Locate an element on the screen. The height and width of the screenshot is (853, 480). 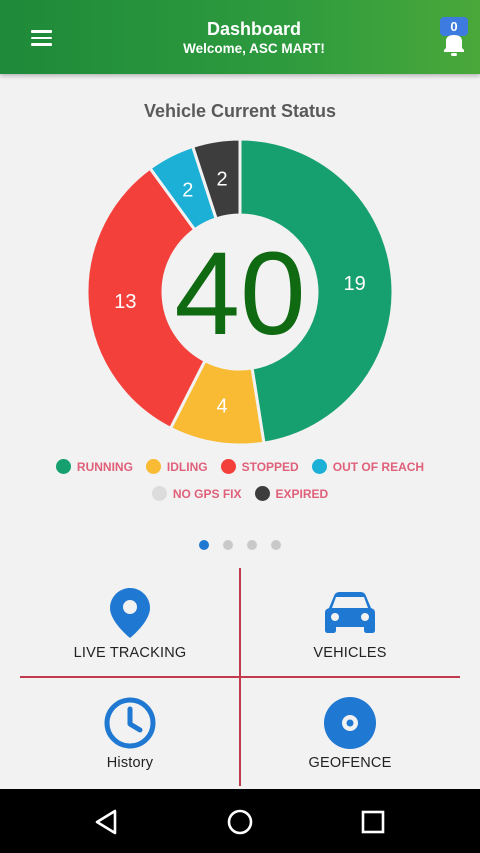
slice-value-label: 19 is located at coordinates (355, 284).